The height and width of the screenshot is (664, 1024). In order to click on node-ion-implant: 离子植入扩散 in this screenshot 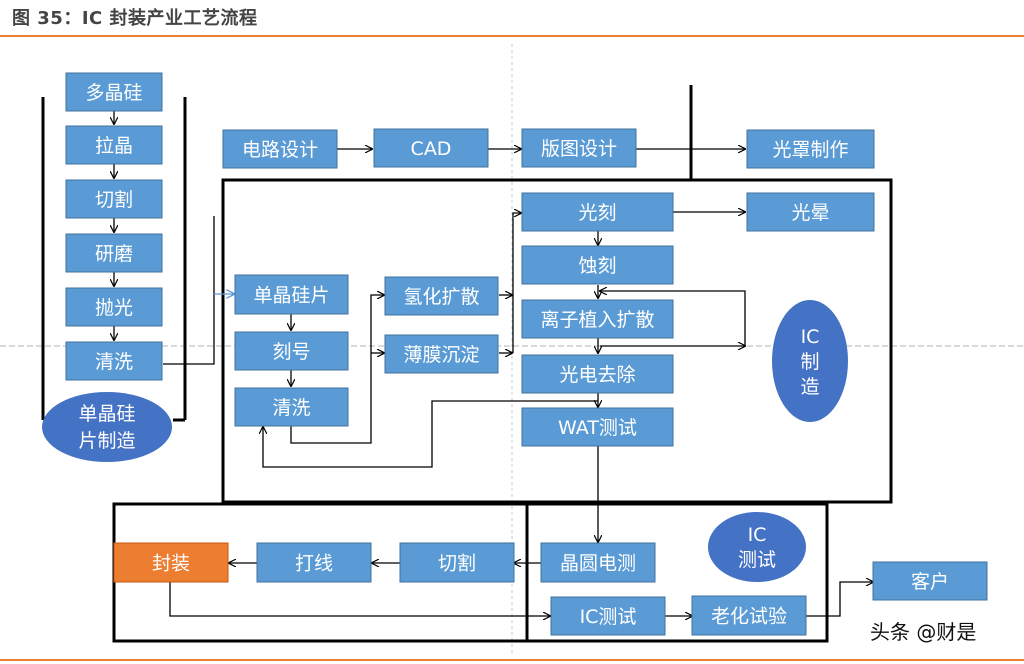, I will do `click(597, 319)`.